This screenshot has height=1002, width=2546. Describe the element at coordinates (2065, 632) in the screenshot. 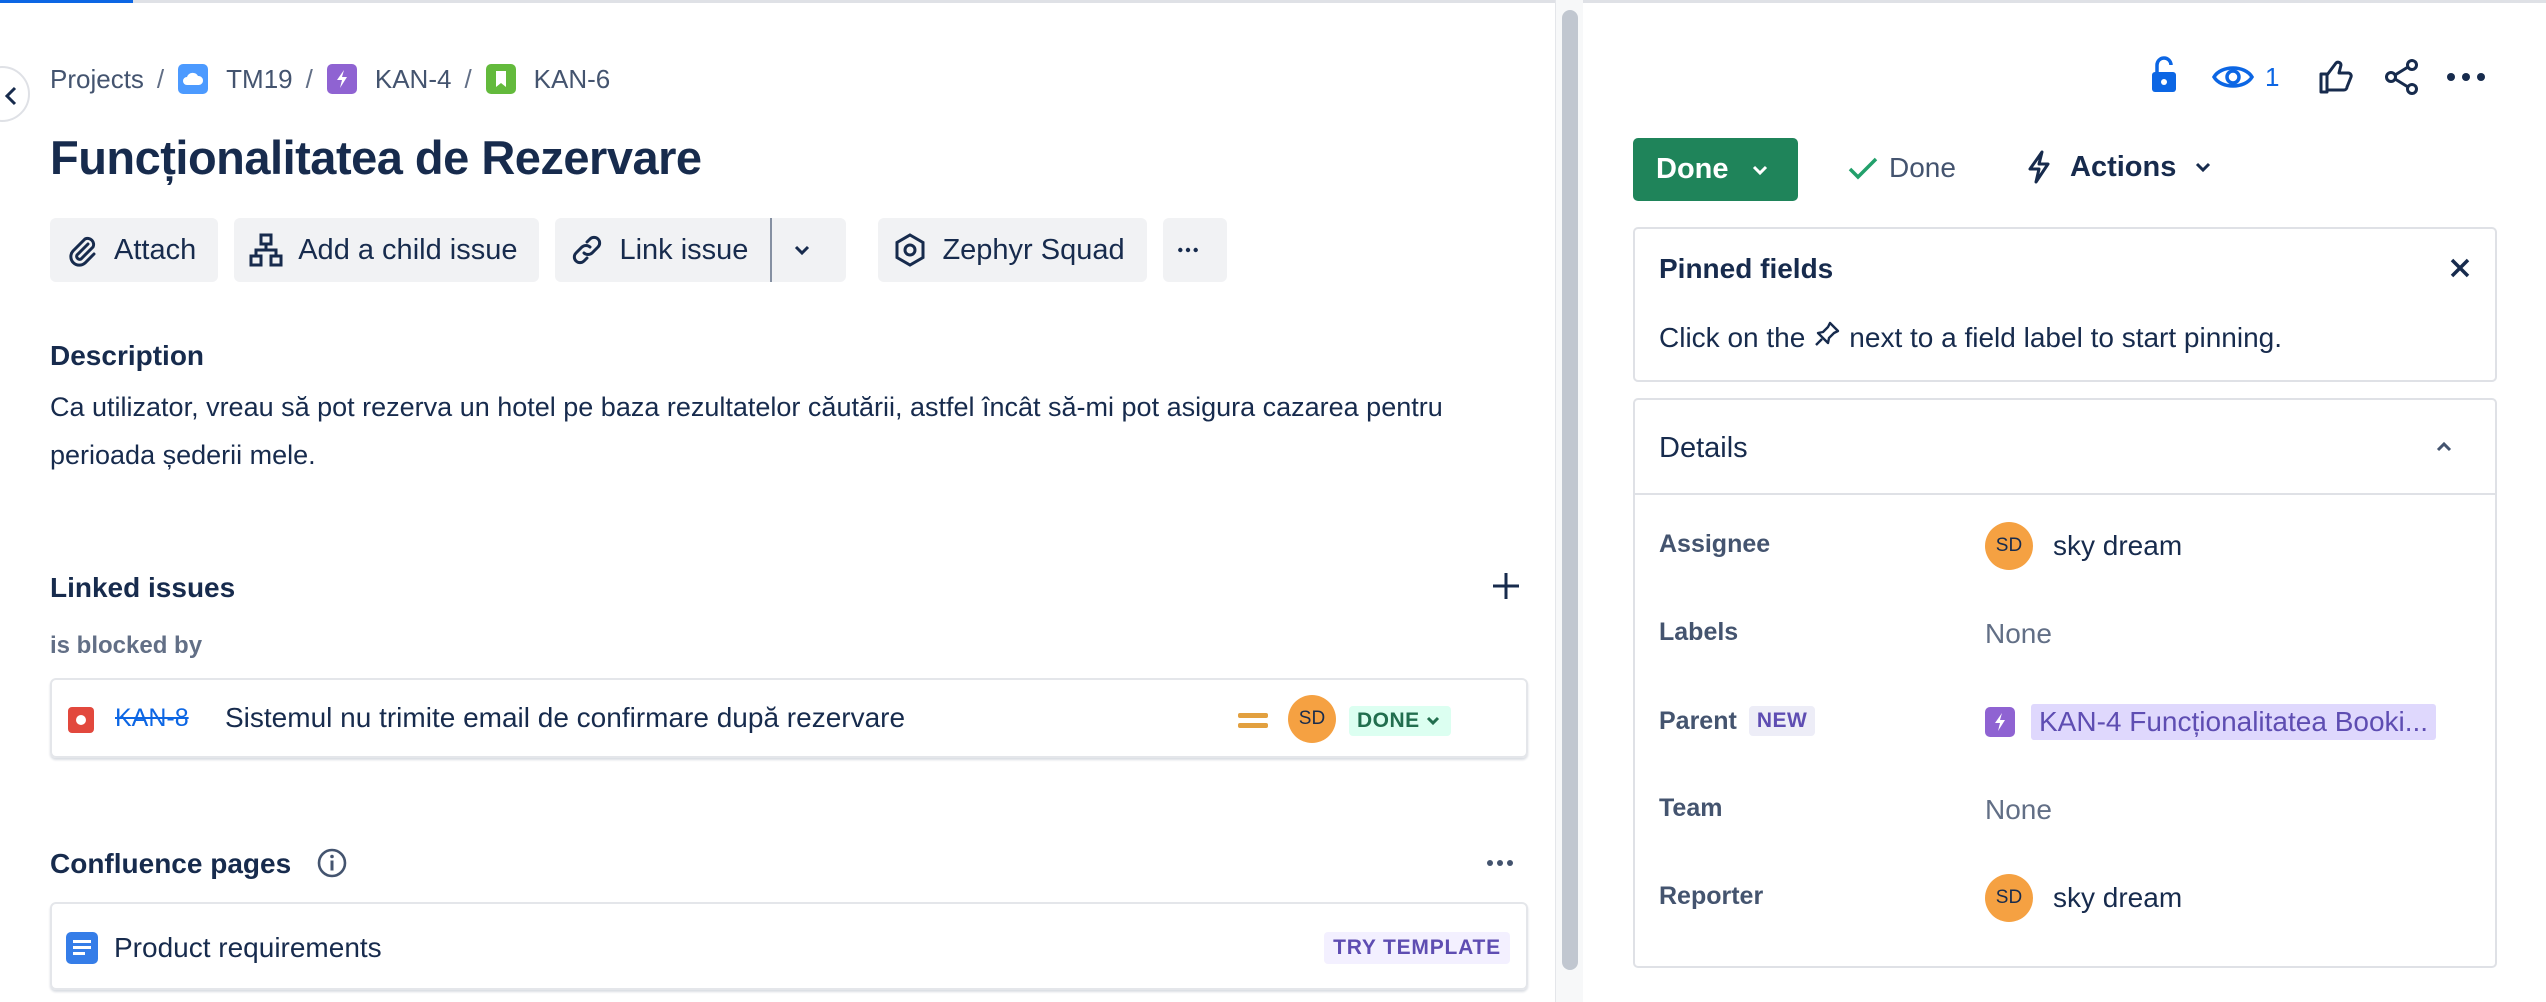

I see `labels-field: Labels None` at that location.